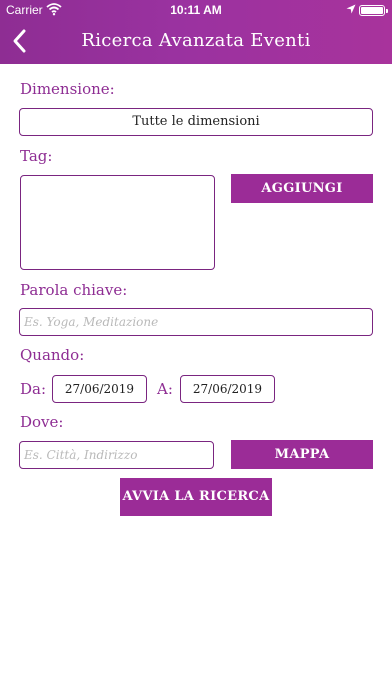 This screenshot has height=696, width=392. I want to click on battery-icon, so click(373, 10).